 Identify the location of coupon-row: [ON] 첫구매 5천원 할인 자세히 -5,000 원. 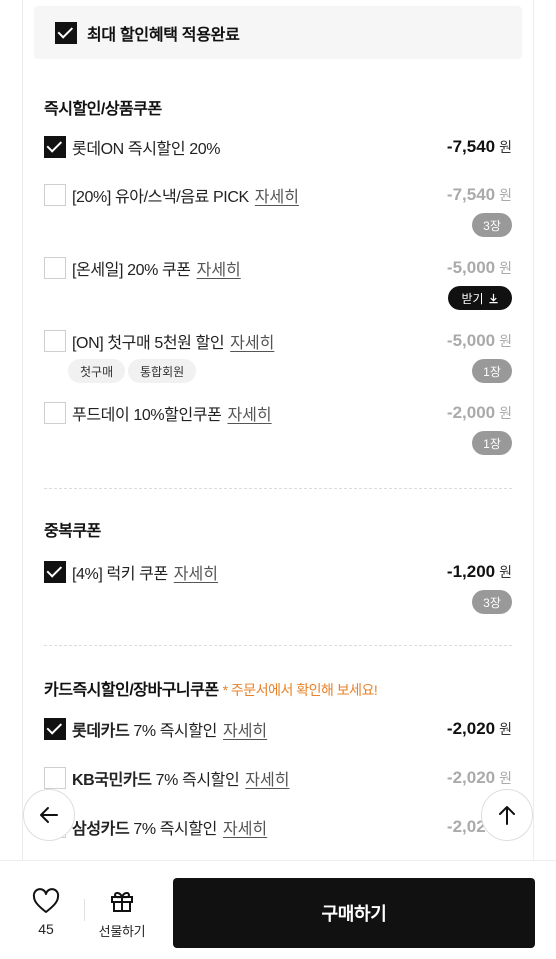
(278, 341).